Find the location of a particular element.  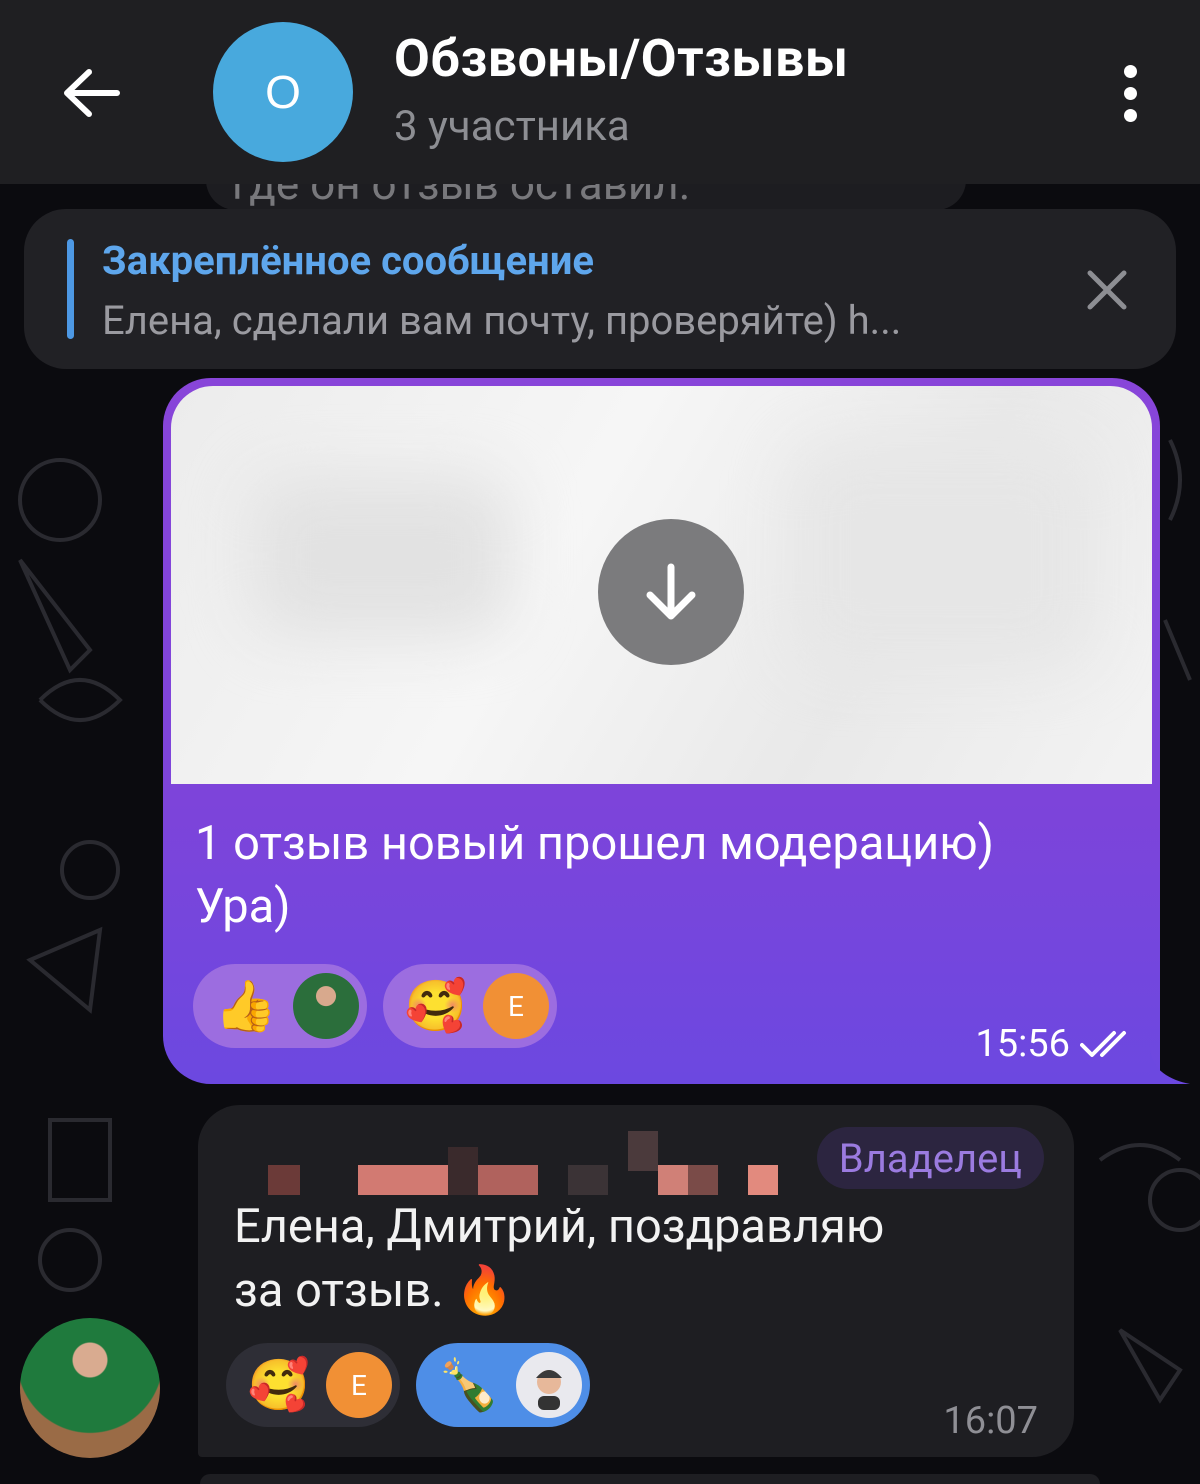

sender-name-redacted is located at coordinates (523, 1163).